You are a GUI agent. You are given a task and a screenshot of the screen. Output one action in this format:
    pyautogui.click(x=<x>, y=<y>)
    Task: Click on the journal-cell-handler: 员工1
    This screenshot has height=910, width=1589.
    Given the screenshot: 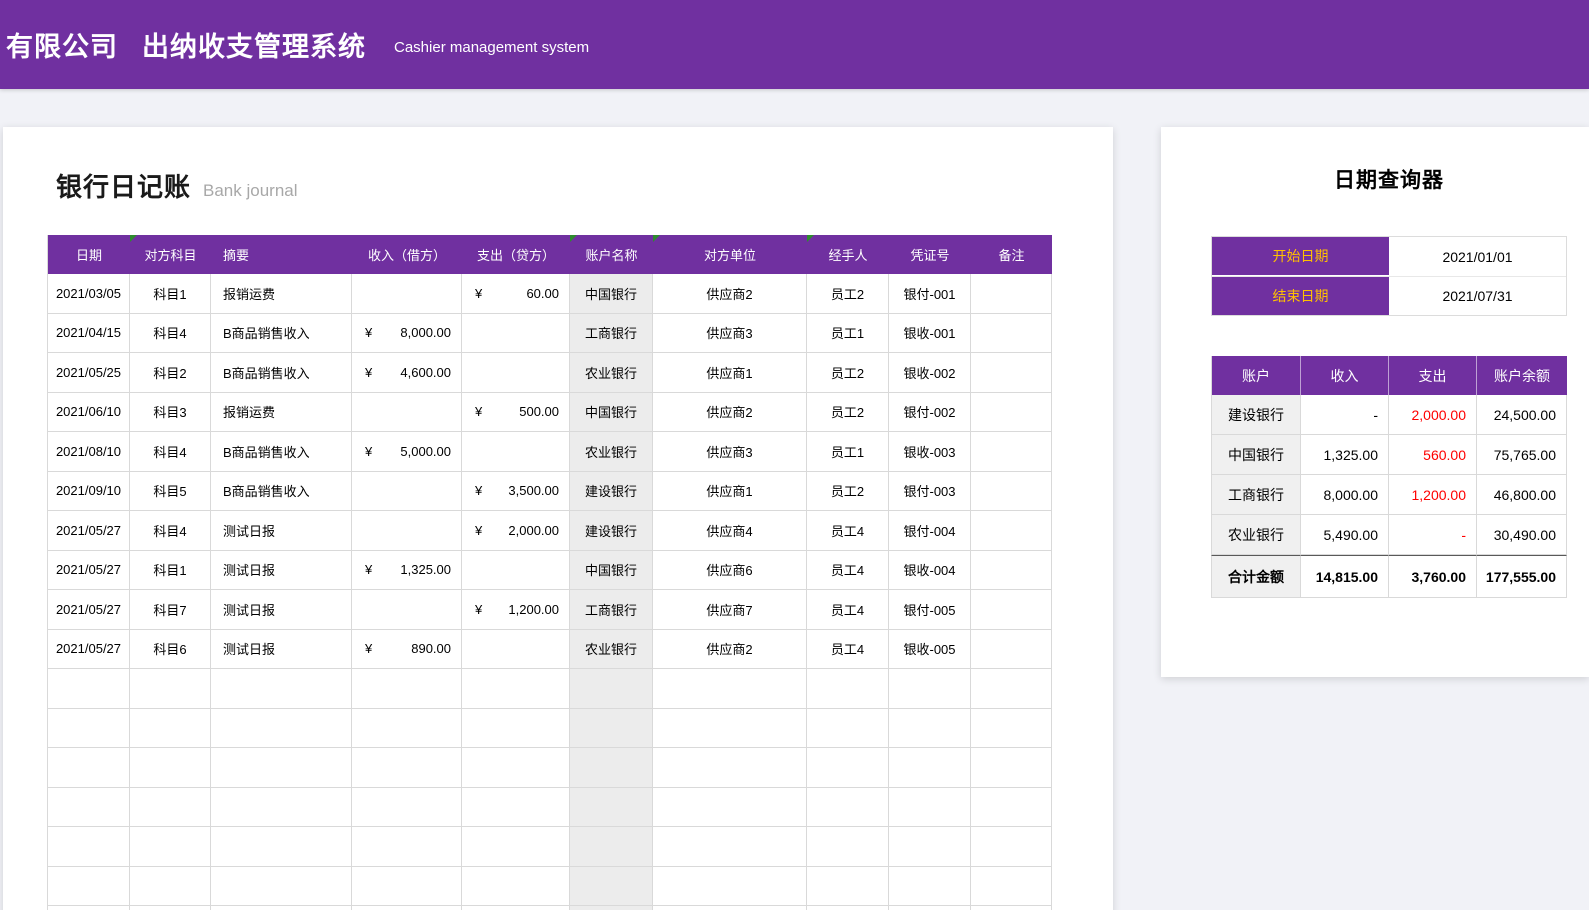 What is the action you would take?
    pyautogui.click(x=848, y=452)
    